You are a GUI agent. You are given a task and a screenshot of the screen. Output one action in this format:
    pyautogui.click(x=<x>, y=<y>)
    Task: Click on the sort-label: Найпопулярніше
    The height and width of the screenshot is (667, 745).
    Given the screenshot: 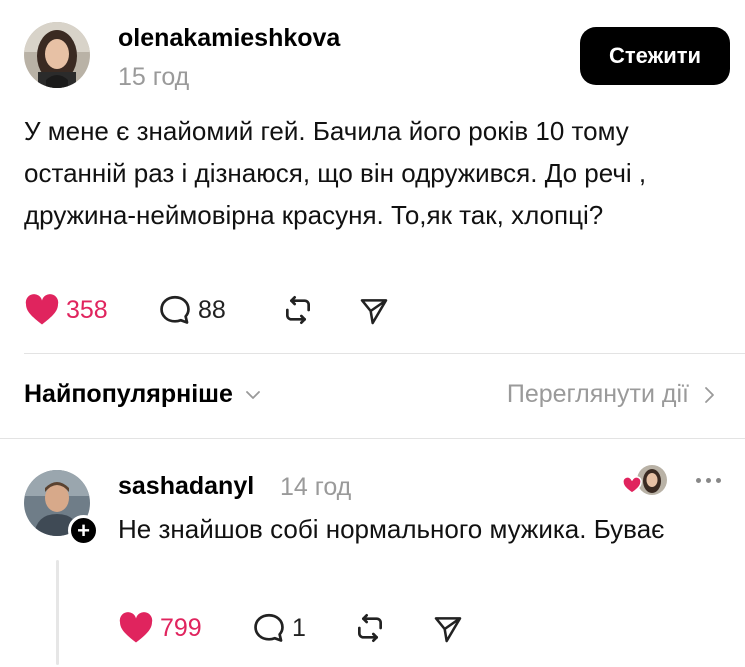 What is the action you would take?
    pyautogui.click(x=128, y=394)
    